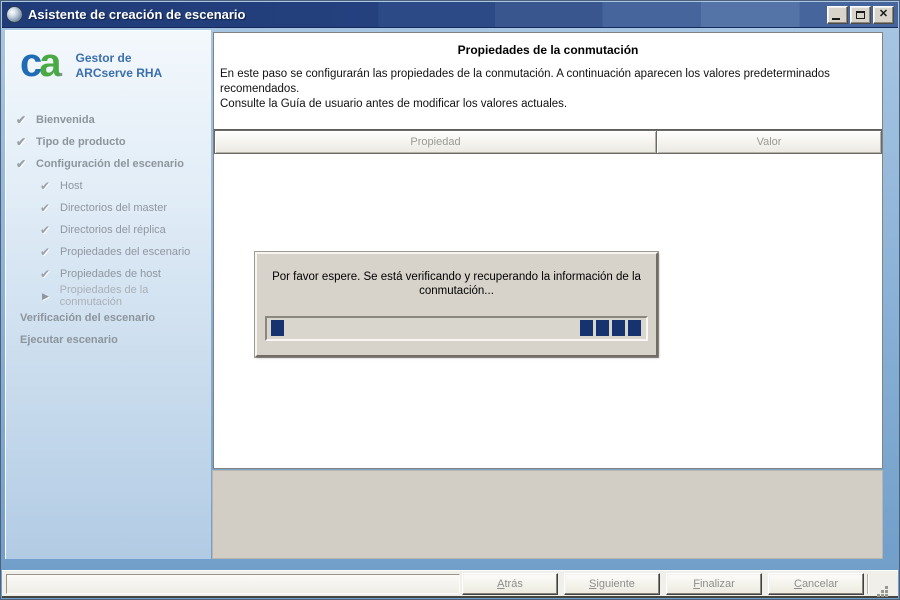 The width and height of the screenshot is (900, 600). What do you see at coordinates (836, 18) in the screenshot?
I see `minimize-icon` at bounding box center [836, 18].